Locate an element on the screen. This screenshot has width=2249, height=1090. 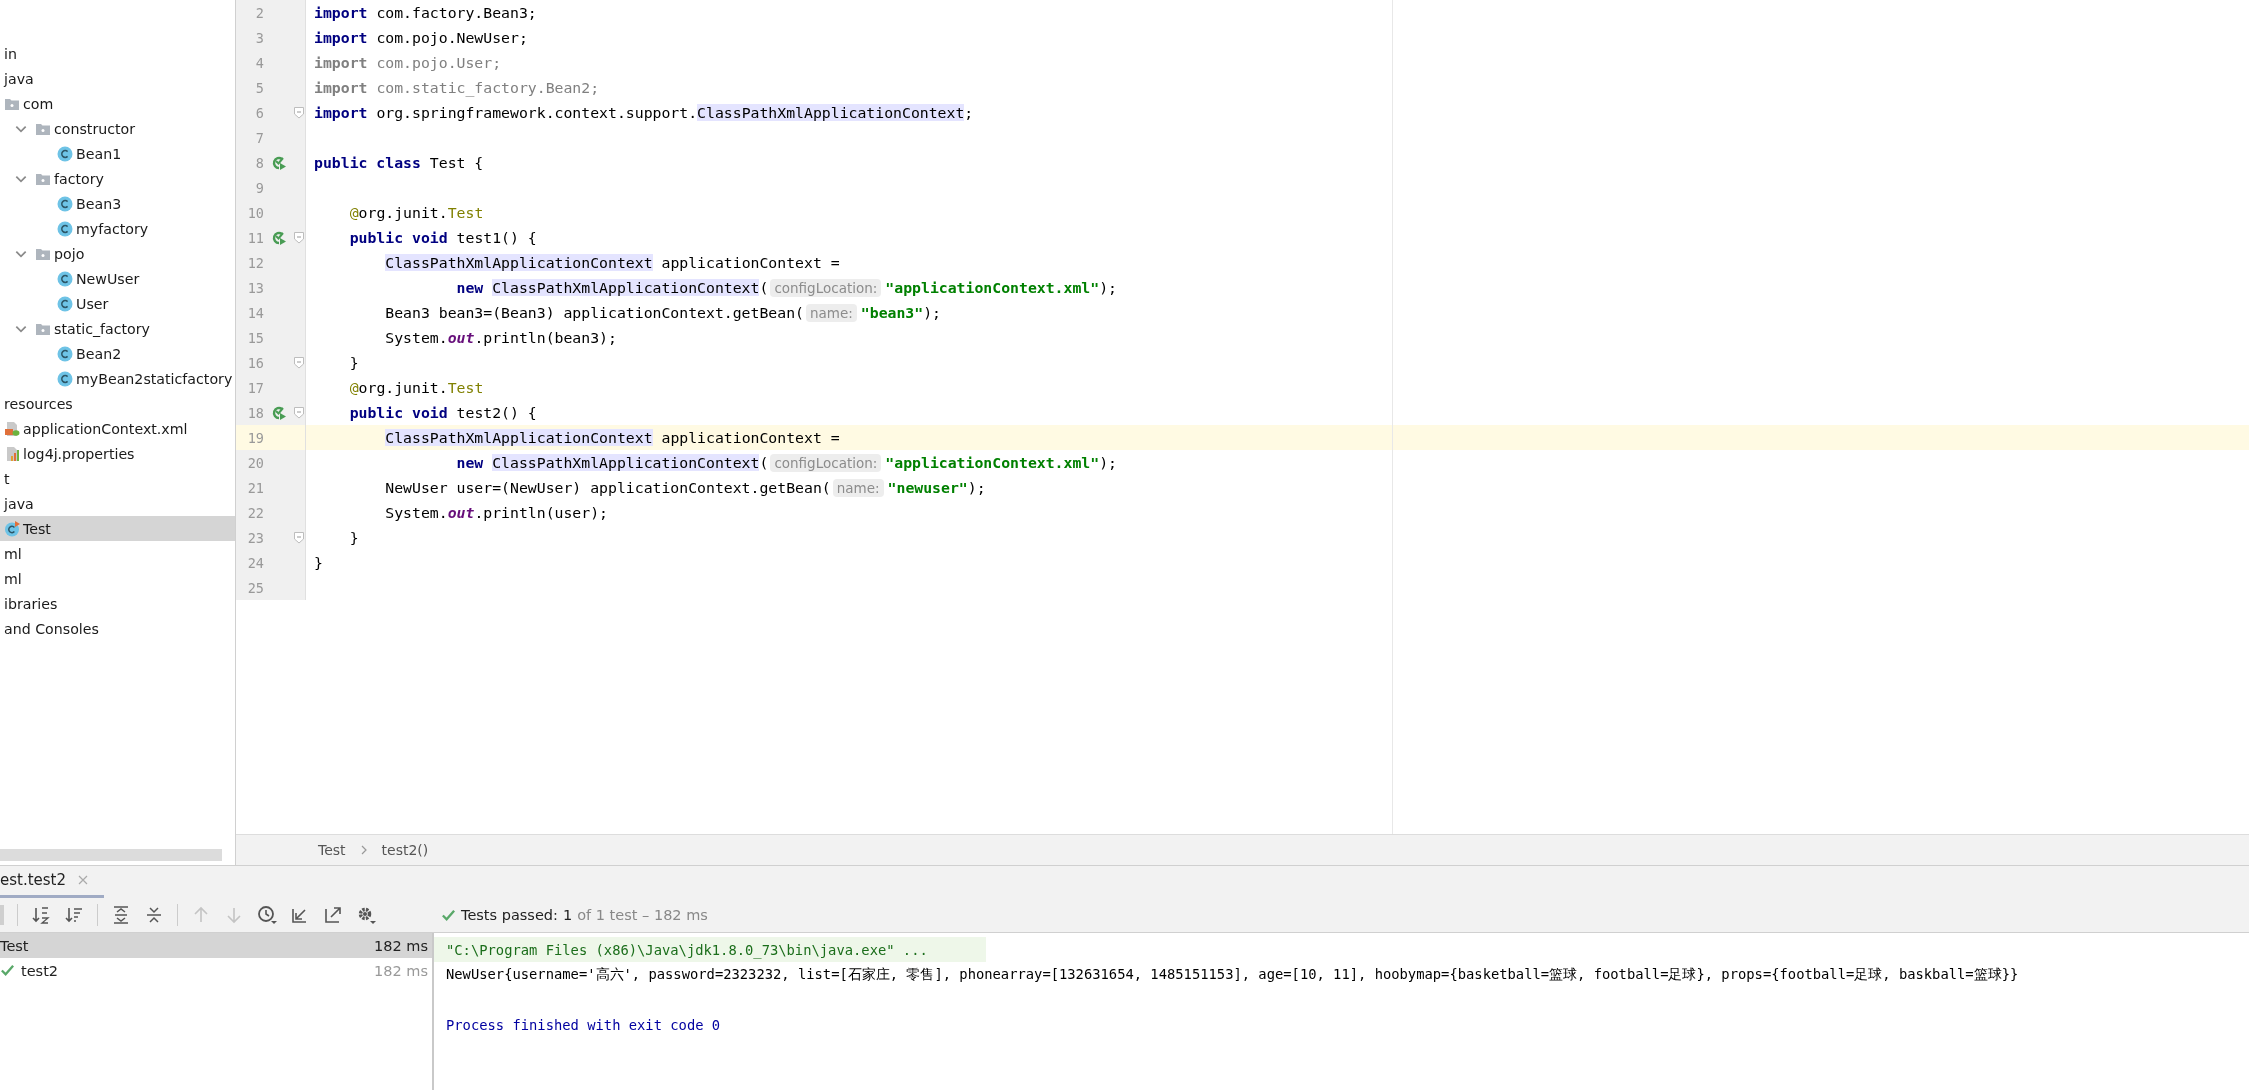
tree-item: NewUser is located at coordinates (117, 278).